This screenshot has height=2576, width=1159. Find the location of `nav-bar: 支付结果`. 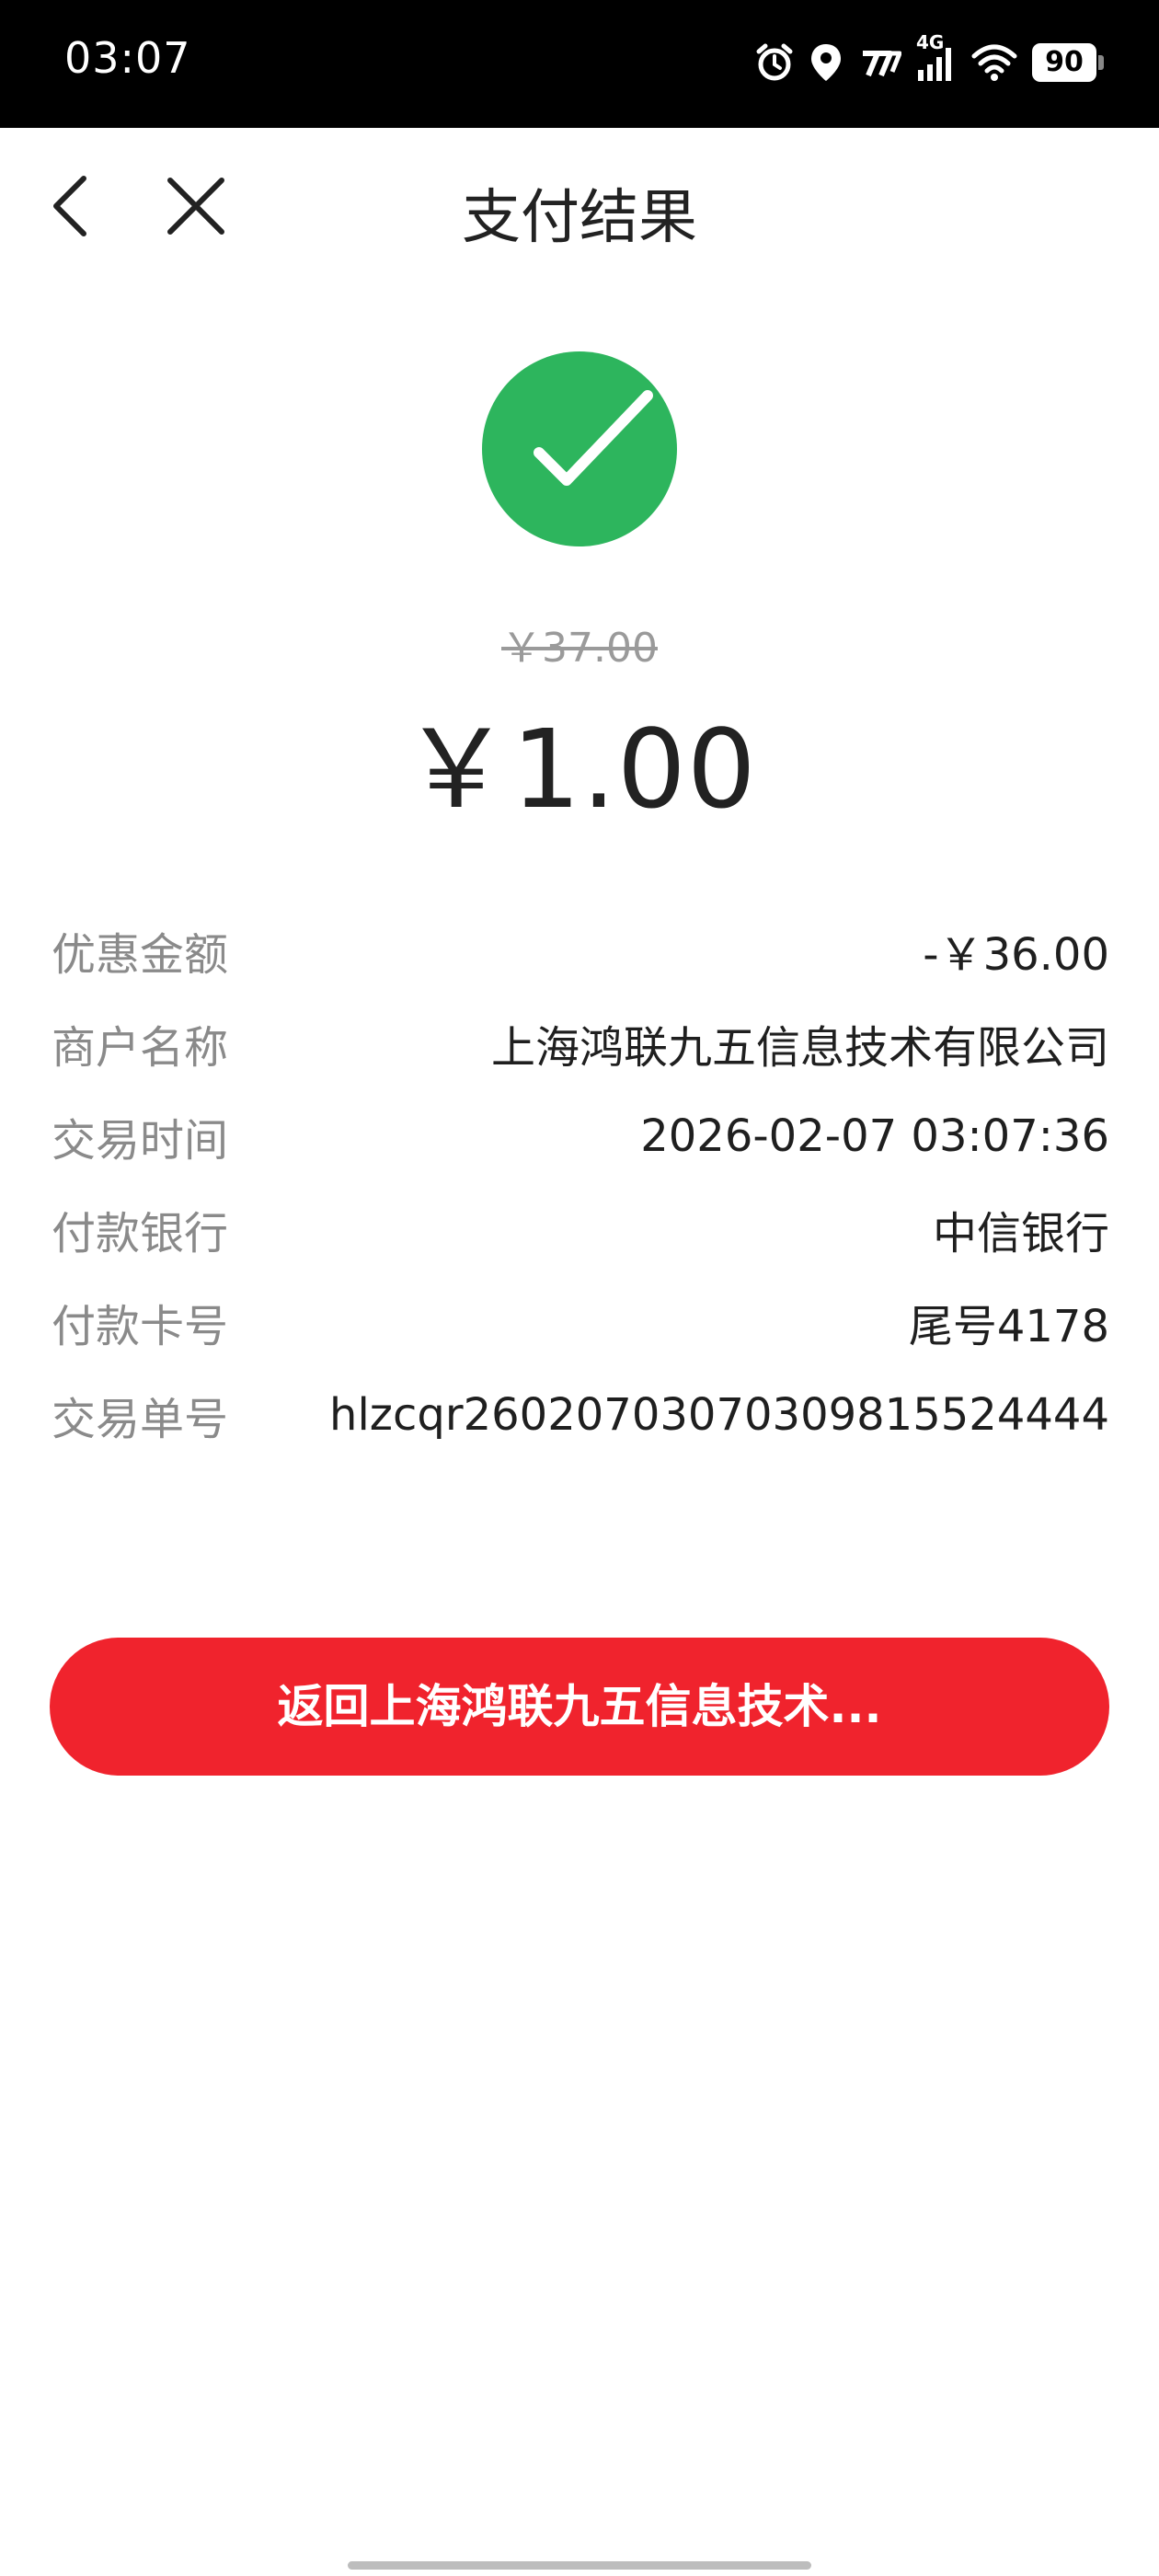

nav-bar: 支付结果 is located at coordinates (579, 210).